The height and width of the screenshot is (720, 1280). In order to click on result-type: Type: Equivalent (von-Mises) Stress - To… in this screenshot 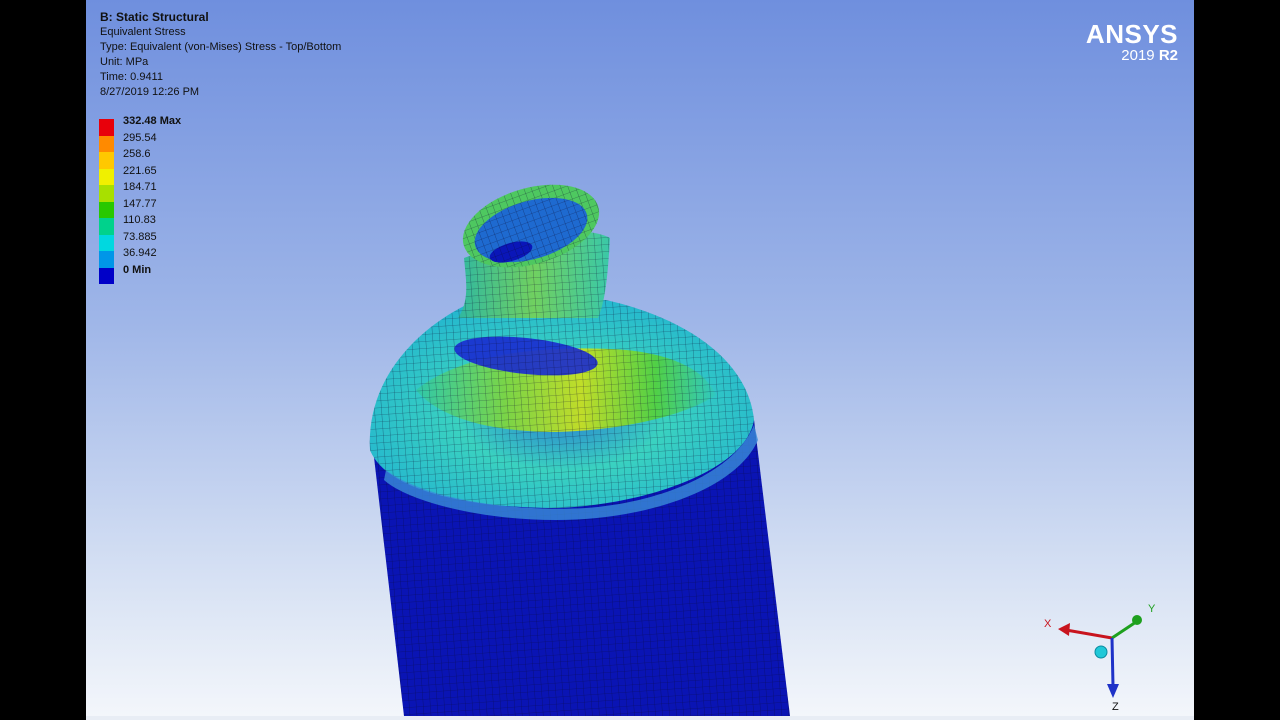, I will do `click(221, 47)`.